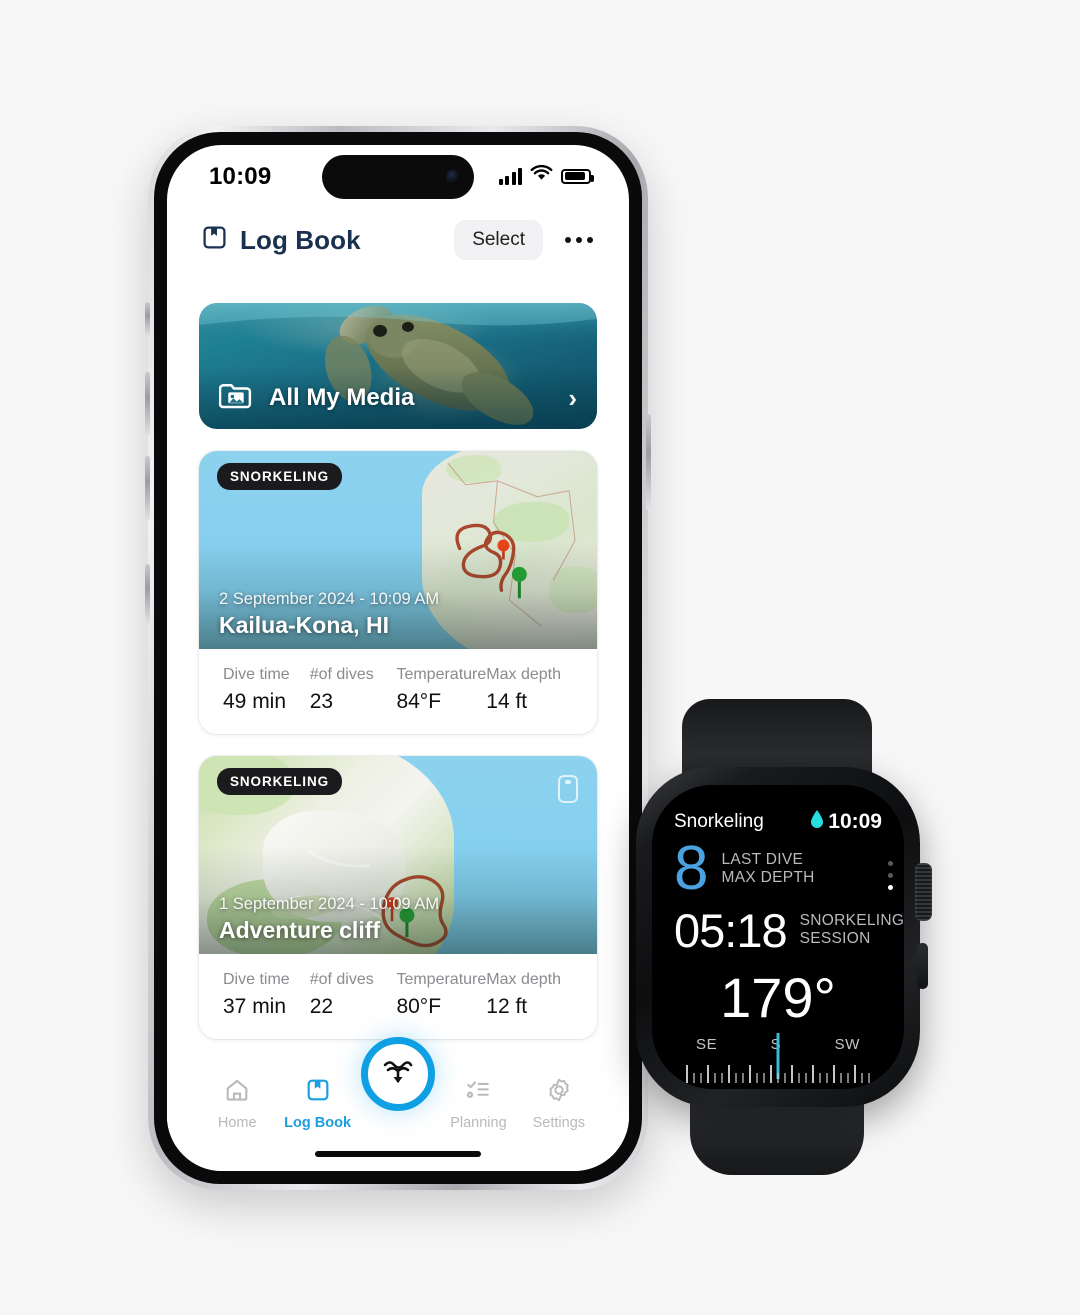  I want to click on depth-caption: LAST DIVE MAX DEPTH, so click(767, 869).